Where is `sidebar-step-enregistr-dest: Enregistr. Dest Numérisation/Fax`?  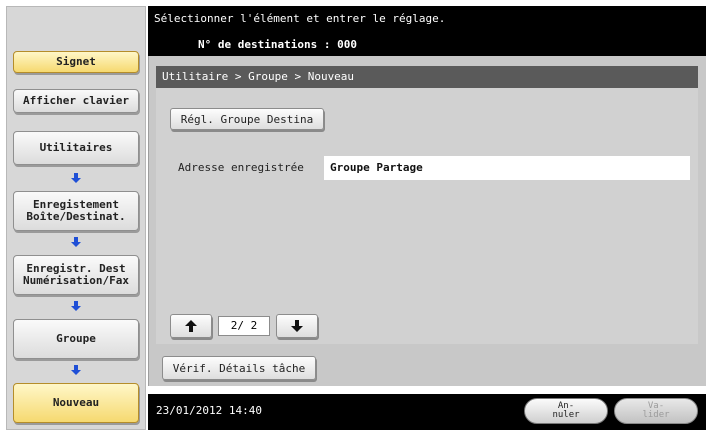
sidebar-step-enregistr-dest: Enregistr. Dest Numérisation/Fax is located at coordinates (76, 275).